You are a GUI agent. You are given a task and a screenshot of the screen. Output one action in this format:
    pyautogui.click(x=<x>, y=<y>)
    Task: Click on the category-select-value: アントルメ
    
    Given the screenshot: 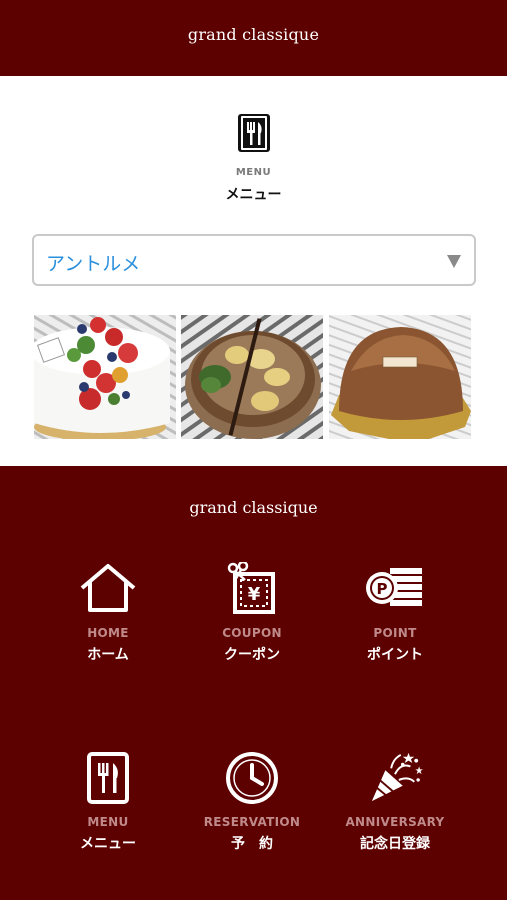 What is the action you would take?
    pyautogui.click(x=93, y=264)
    